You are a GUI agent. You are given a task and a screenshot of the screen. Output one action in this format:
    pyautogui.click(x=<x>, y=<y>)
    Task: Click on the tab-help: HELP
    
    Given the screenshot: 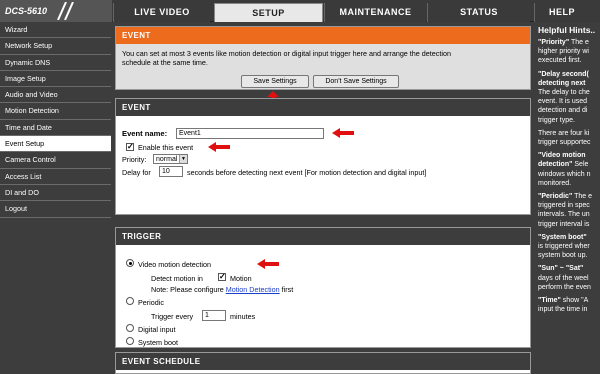 What is the action you would take?
    pyautogui.click(x=567, y=12)
    